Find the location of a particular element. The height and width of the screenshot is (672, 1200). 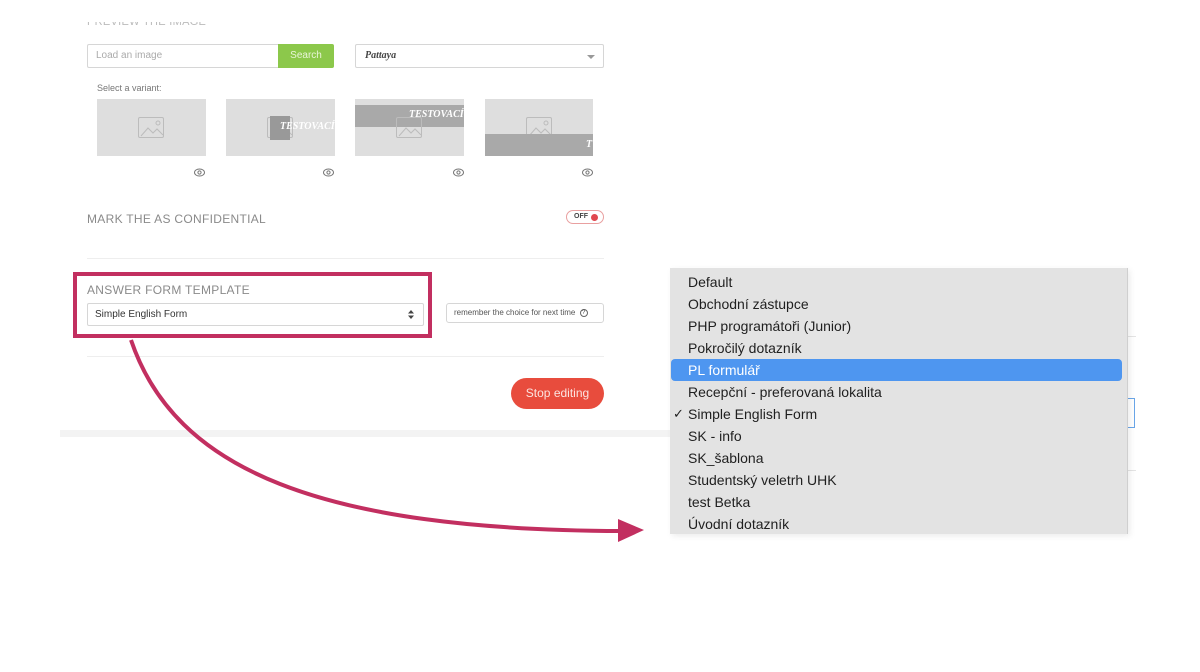

answer-form-label: ANSWER FORM TEMPLATE is located at coordinates (168, 290).